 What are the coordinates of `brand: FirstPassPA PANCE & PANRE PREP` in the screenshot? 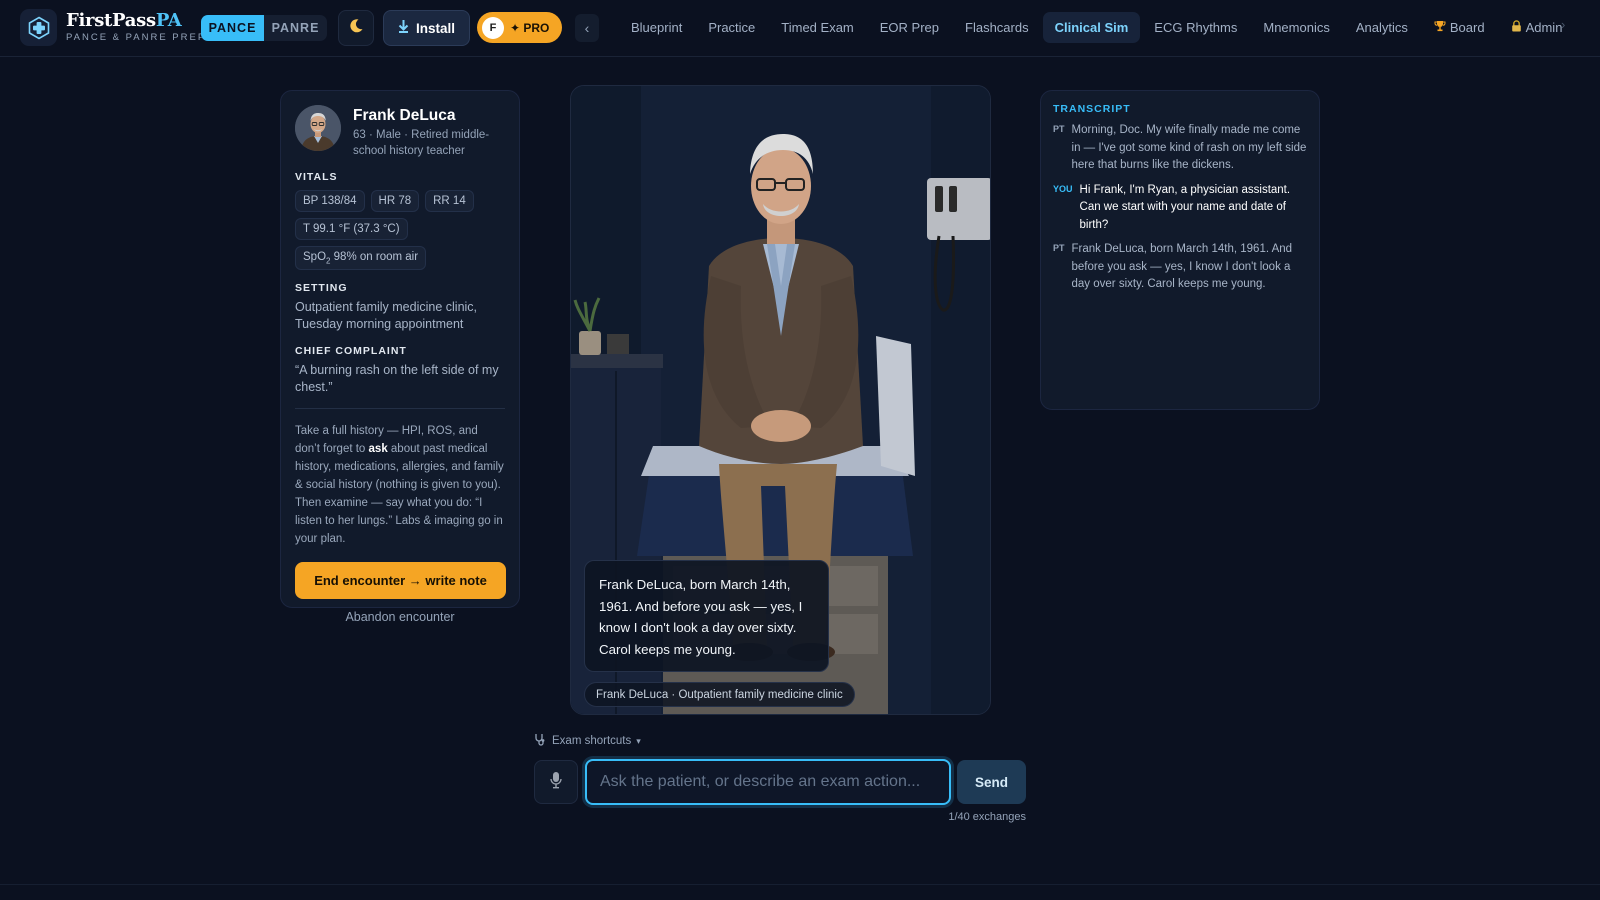 It's located at (136, 26).